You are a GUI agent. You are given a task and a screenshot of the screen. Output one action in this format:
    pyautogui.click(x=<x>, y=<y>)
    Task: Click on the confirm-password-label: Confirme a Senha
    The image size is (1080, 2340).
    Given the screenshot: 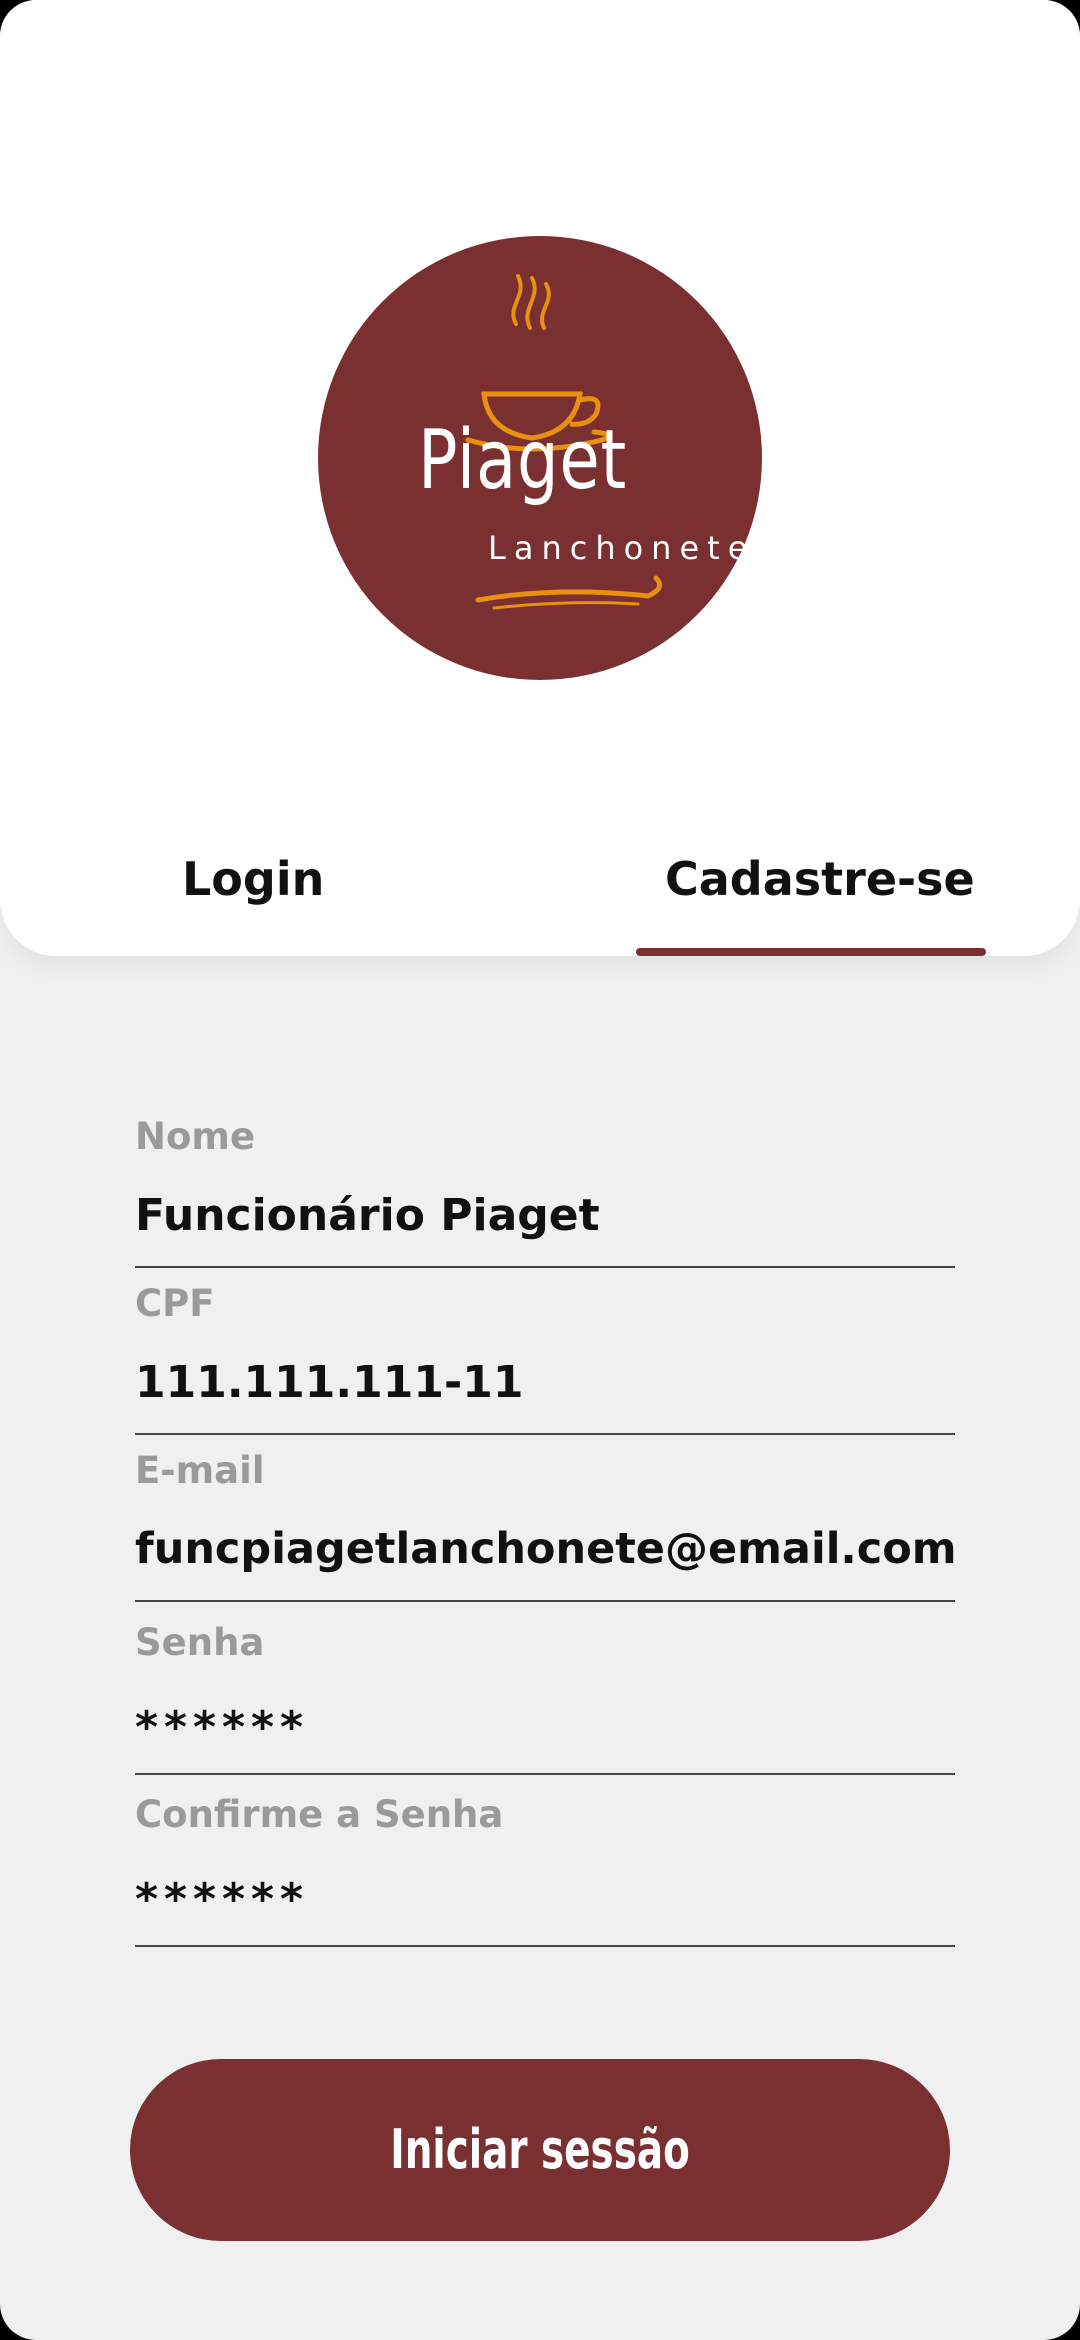 What is the action you would take?
    pyautogui.click(x=319, y=1814)
    